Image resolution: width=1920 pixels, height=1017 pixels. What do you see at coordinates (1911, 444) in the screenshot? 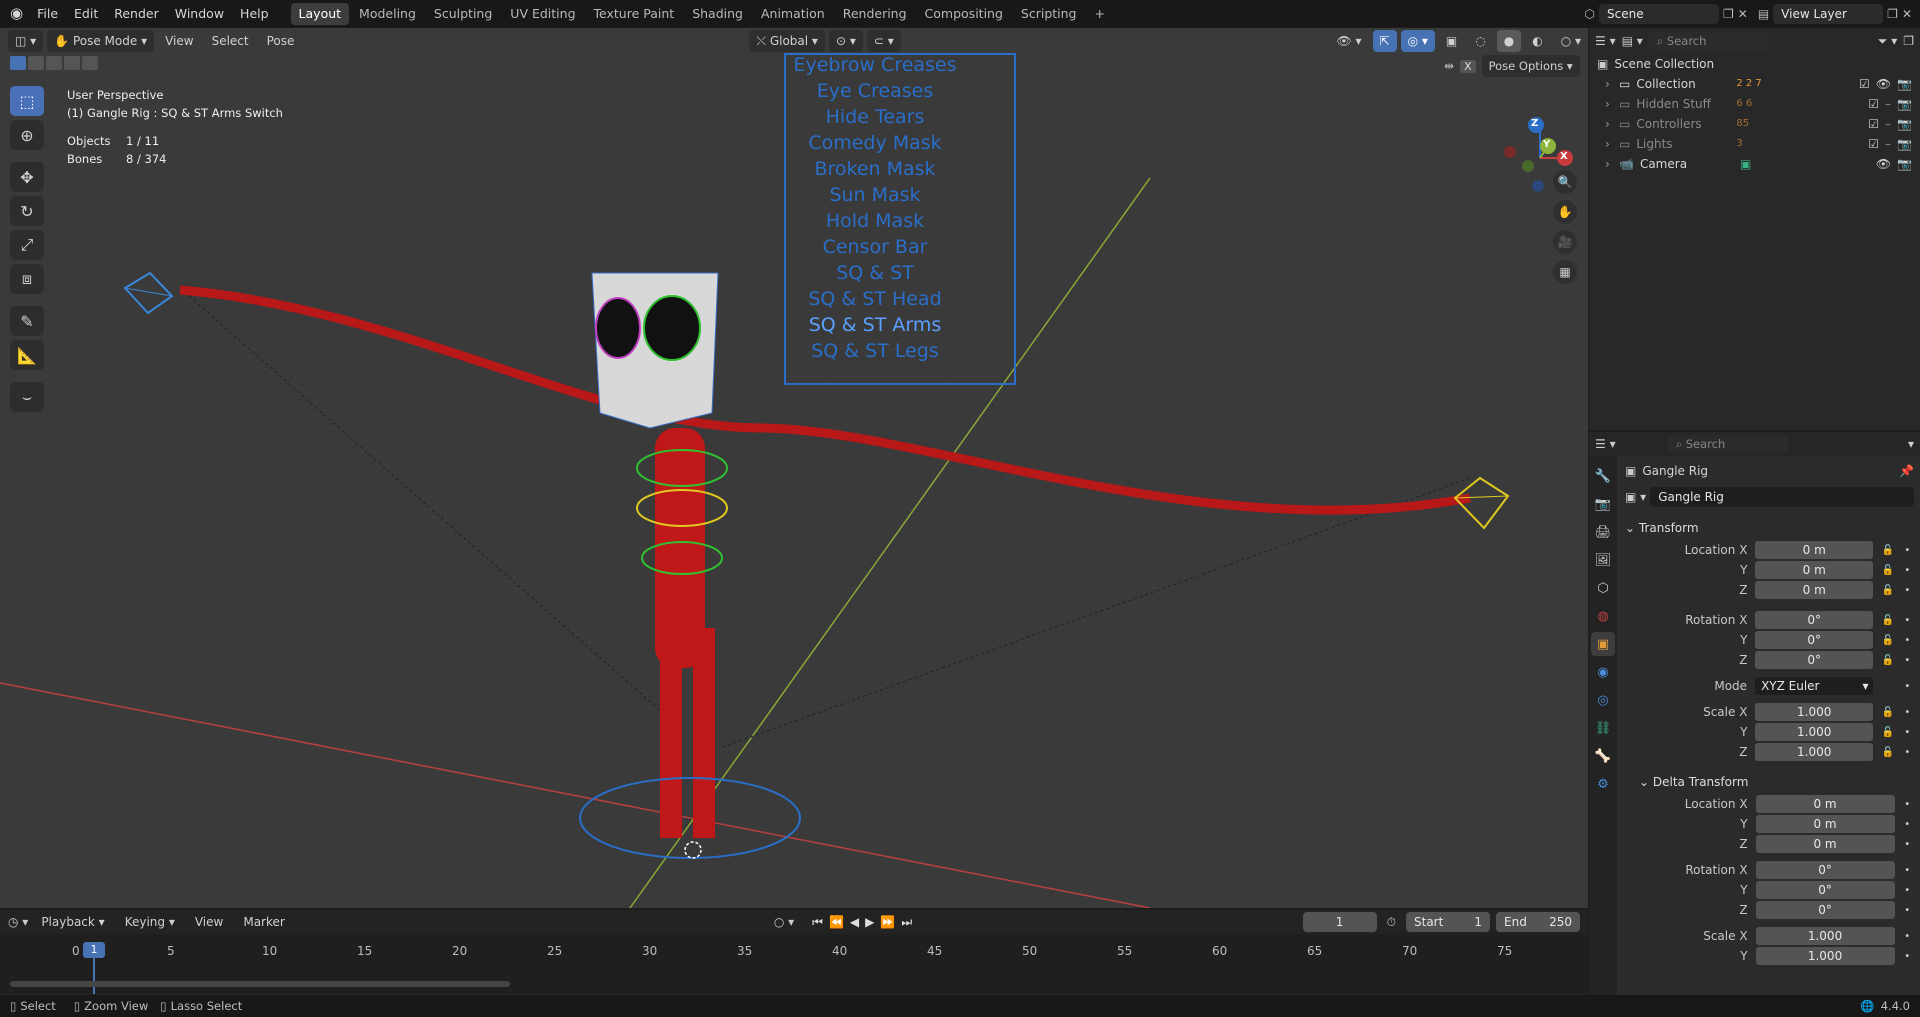
I see `properties-options-icon: ▾` at bounding box center [1911, 444].